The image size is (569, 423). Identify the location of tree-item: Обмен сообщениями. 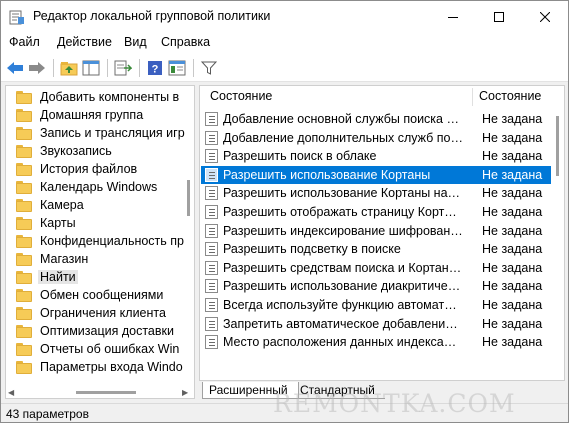
(90, 295).